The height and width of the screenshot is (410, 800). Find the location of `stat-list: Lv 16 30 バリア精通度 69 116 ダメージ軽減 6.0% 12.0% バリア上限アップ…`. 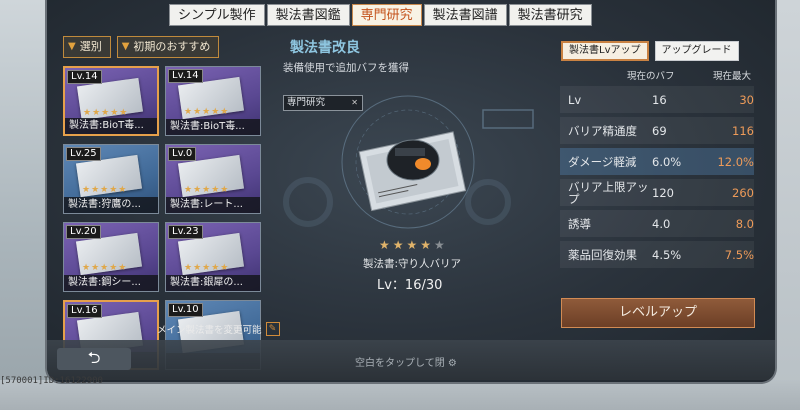

stat-list: Lv 16 30 バリア精通度 69 116 ダメージ軽減 6.0% 12.0% バリア上限アップ… is located at coordinates (657, 179).